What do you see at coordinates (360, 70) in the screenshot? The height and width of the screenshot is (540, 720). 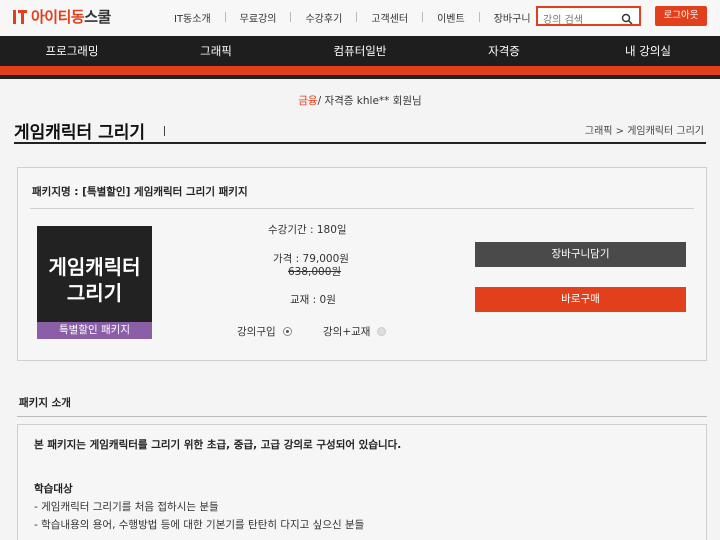 I see `nav-accent-bar` at bounding box center [360, 70].